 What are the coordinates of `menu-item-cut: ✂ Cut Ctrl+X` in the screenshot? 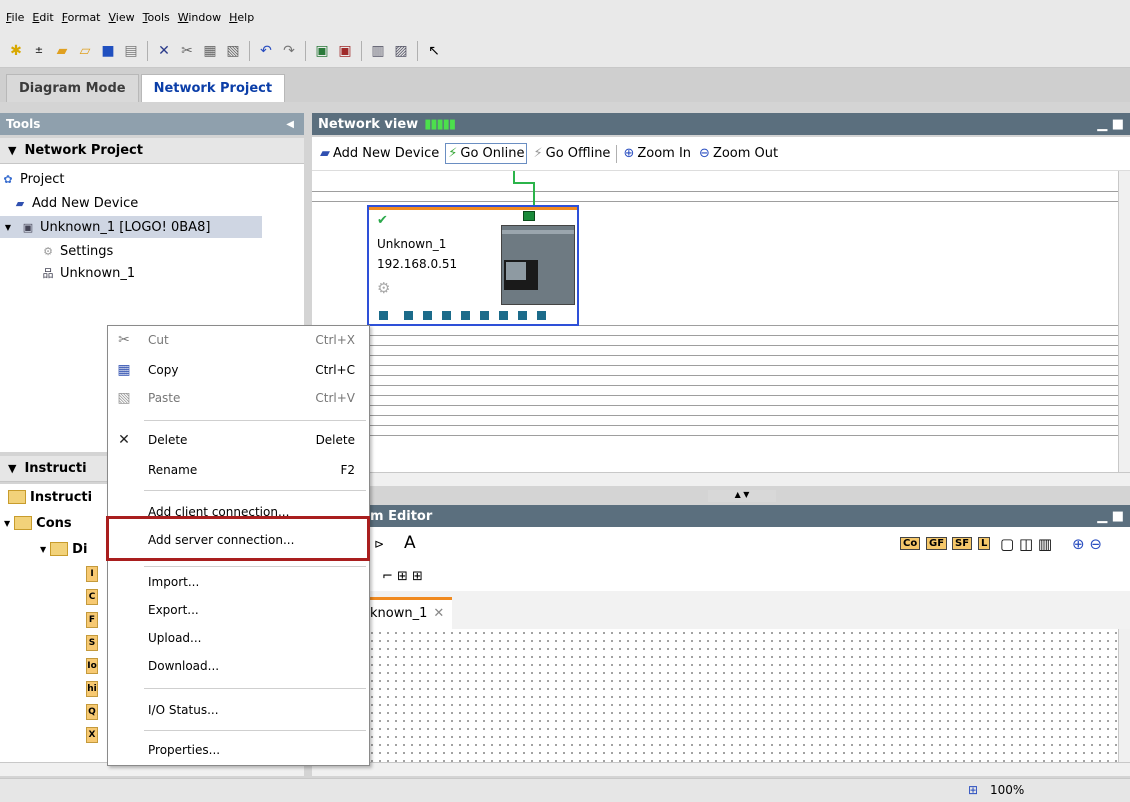 It's located at (238, 340).